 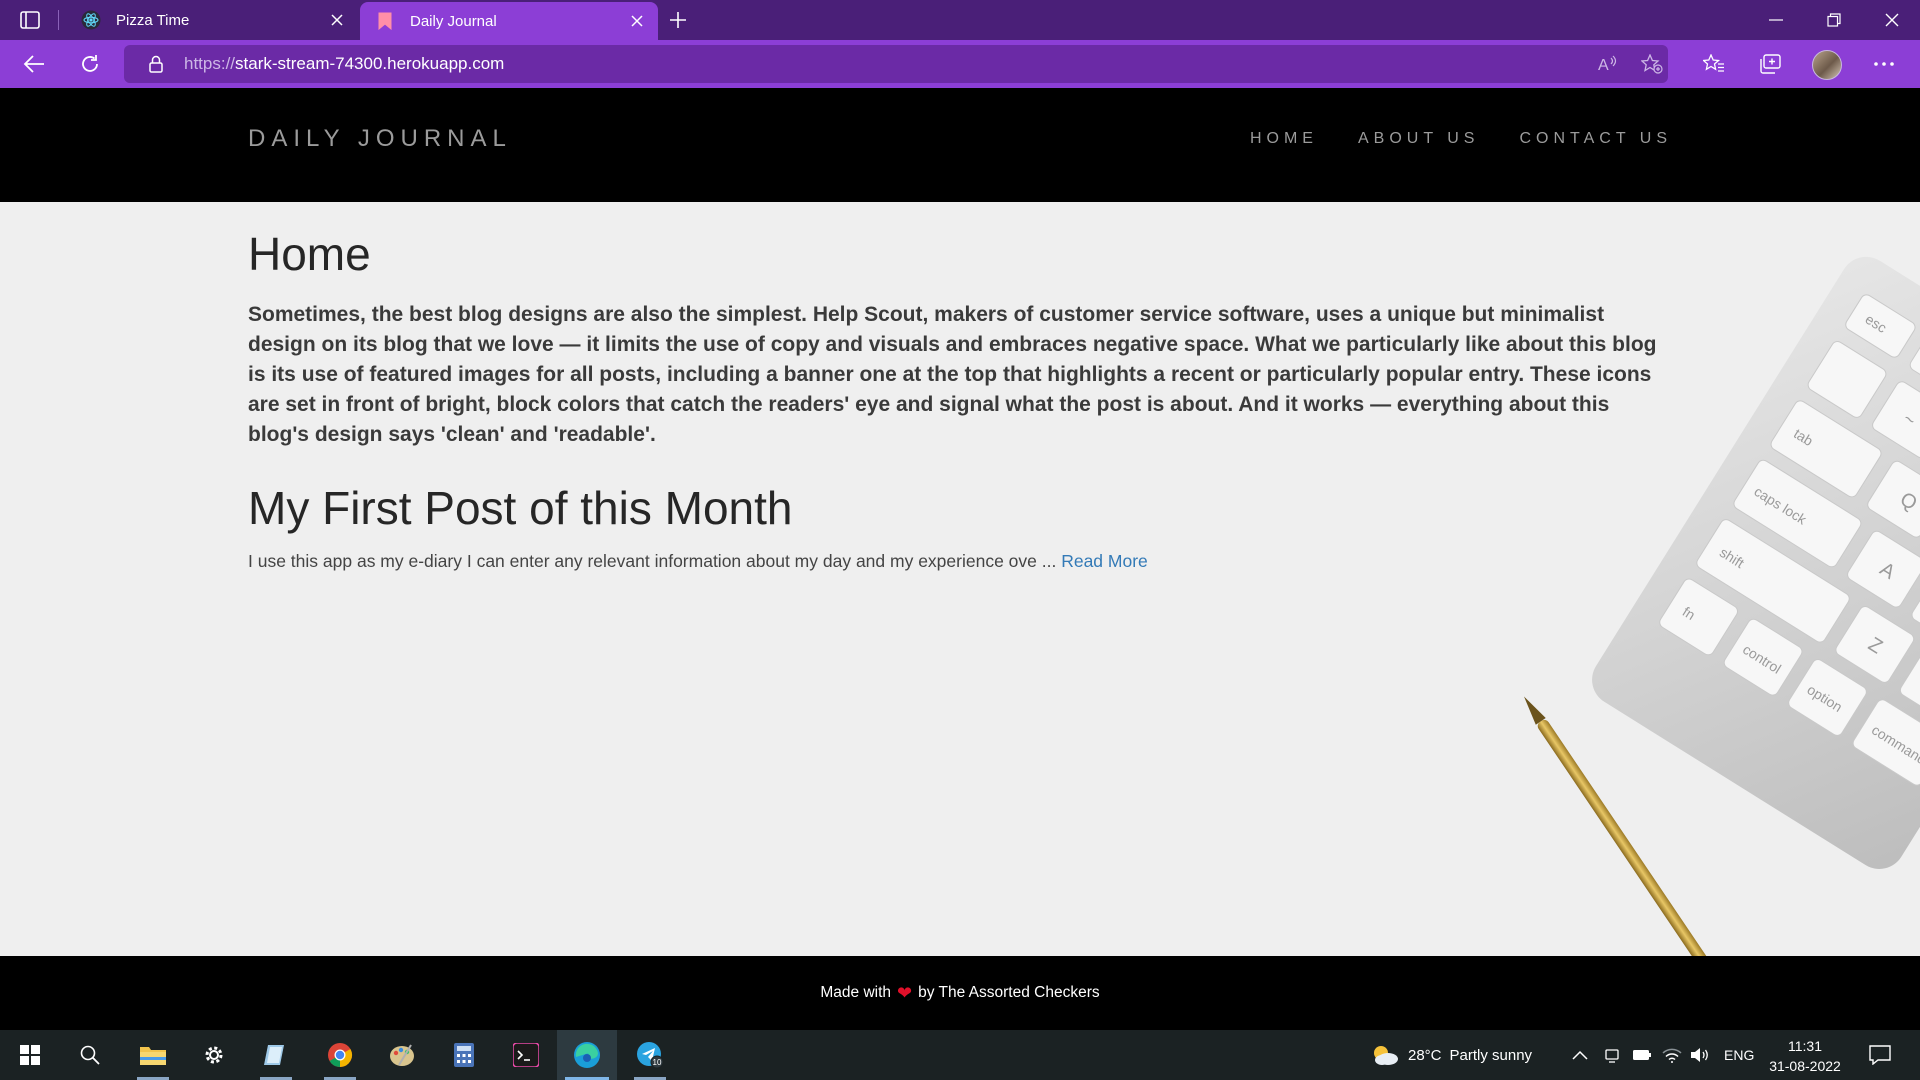 What do you see at coordinates (650, 1055) in the screenshot?
I see `telegram-icon: 10` at bounding box center [650, 1055].